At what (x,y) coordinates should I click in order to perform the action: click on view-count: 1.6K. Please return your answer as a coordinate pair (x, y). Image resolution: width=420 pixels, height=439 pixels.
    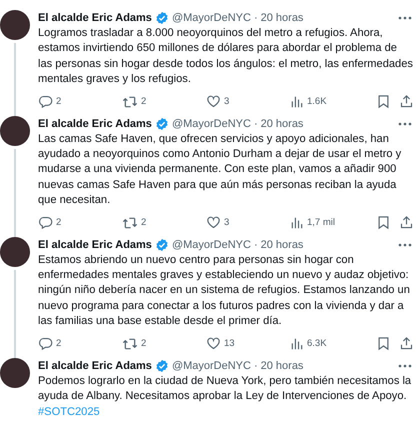
    Looking at the image, I should click on (317, 102).